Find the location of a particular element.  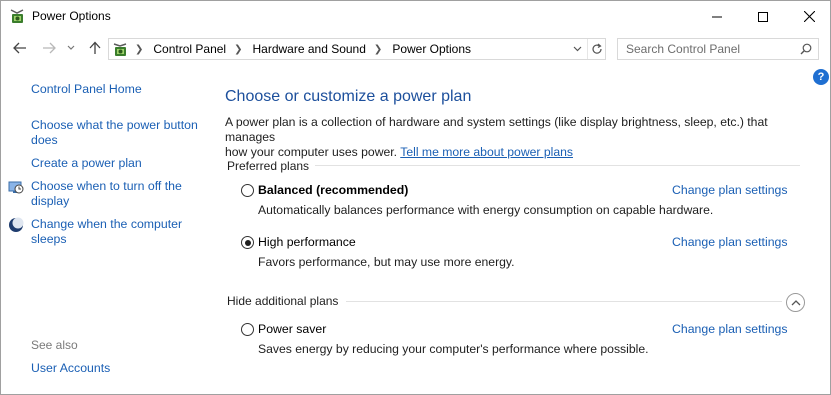

close-button is located at coordinates (808, 16).